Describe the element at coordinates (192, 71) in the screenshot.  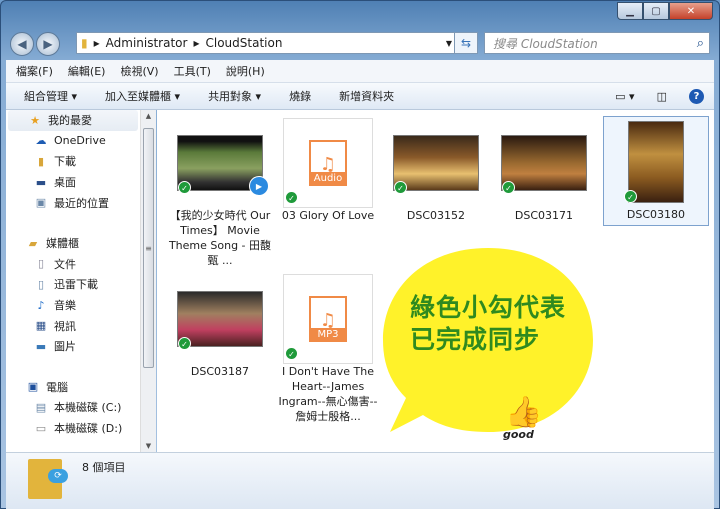
I see `menu-tools: 工具(T)` at that location.